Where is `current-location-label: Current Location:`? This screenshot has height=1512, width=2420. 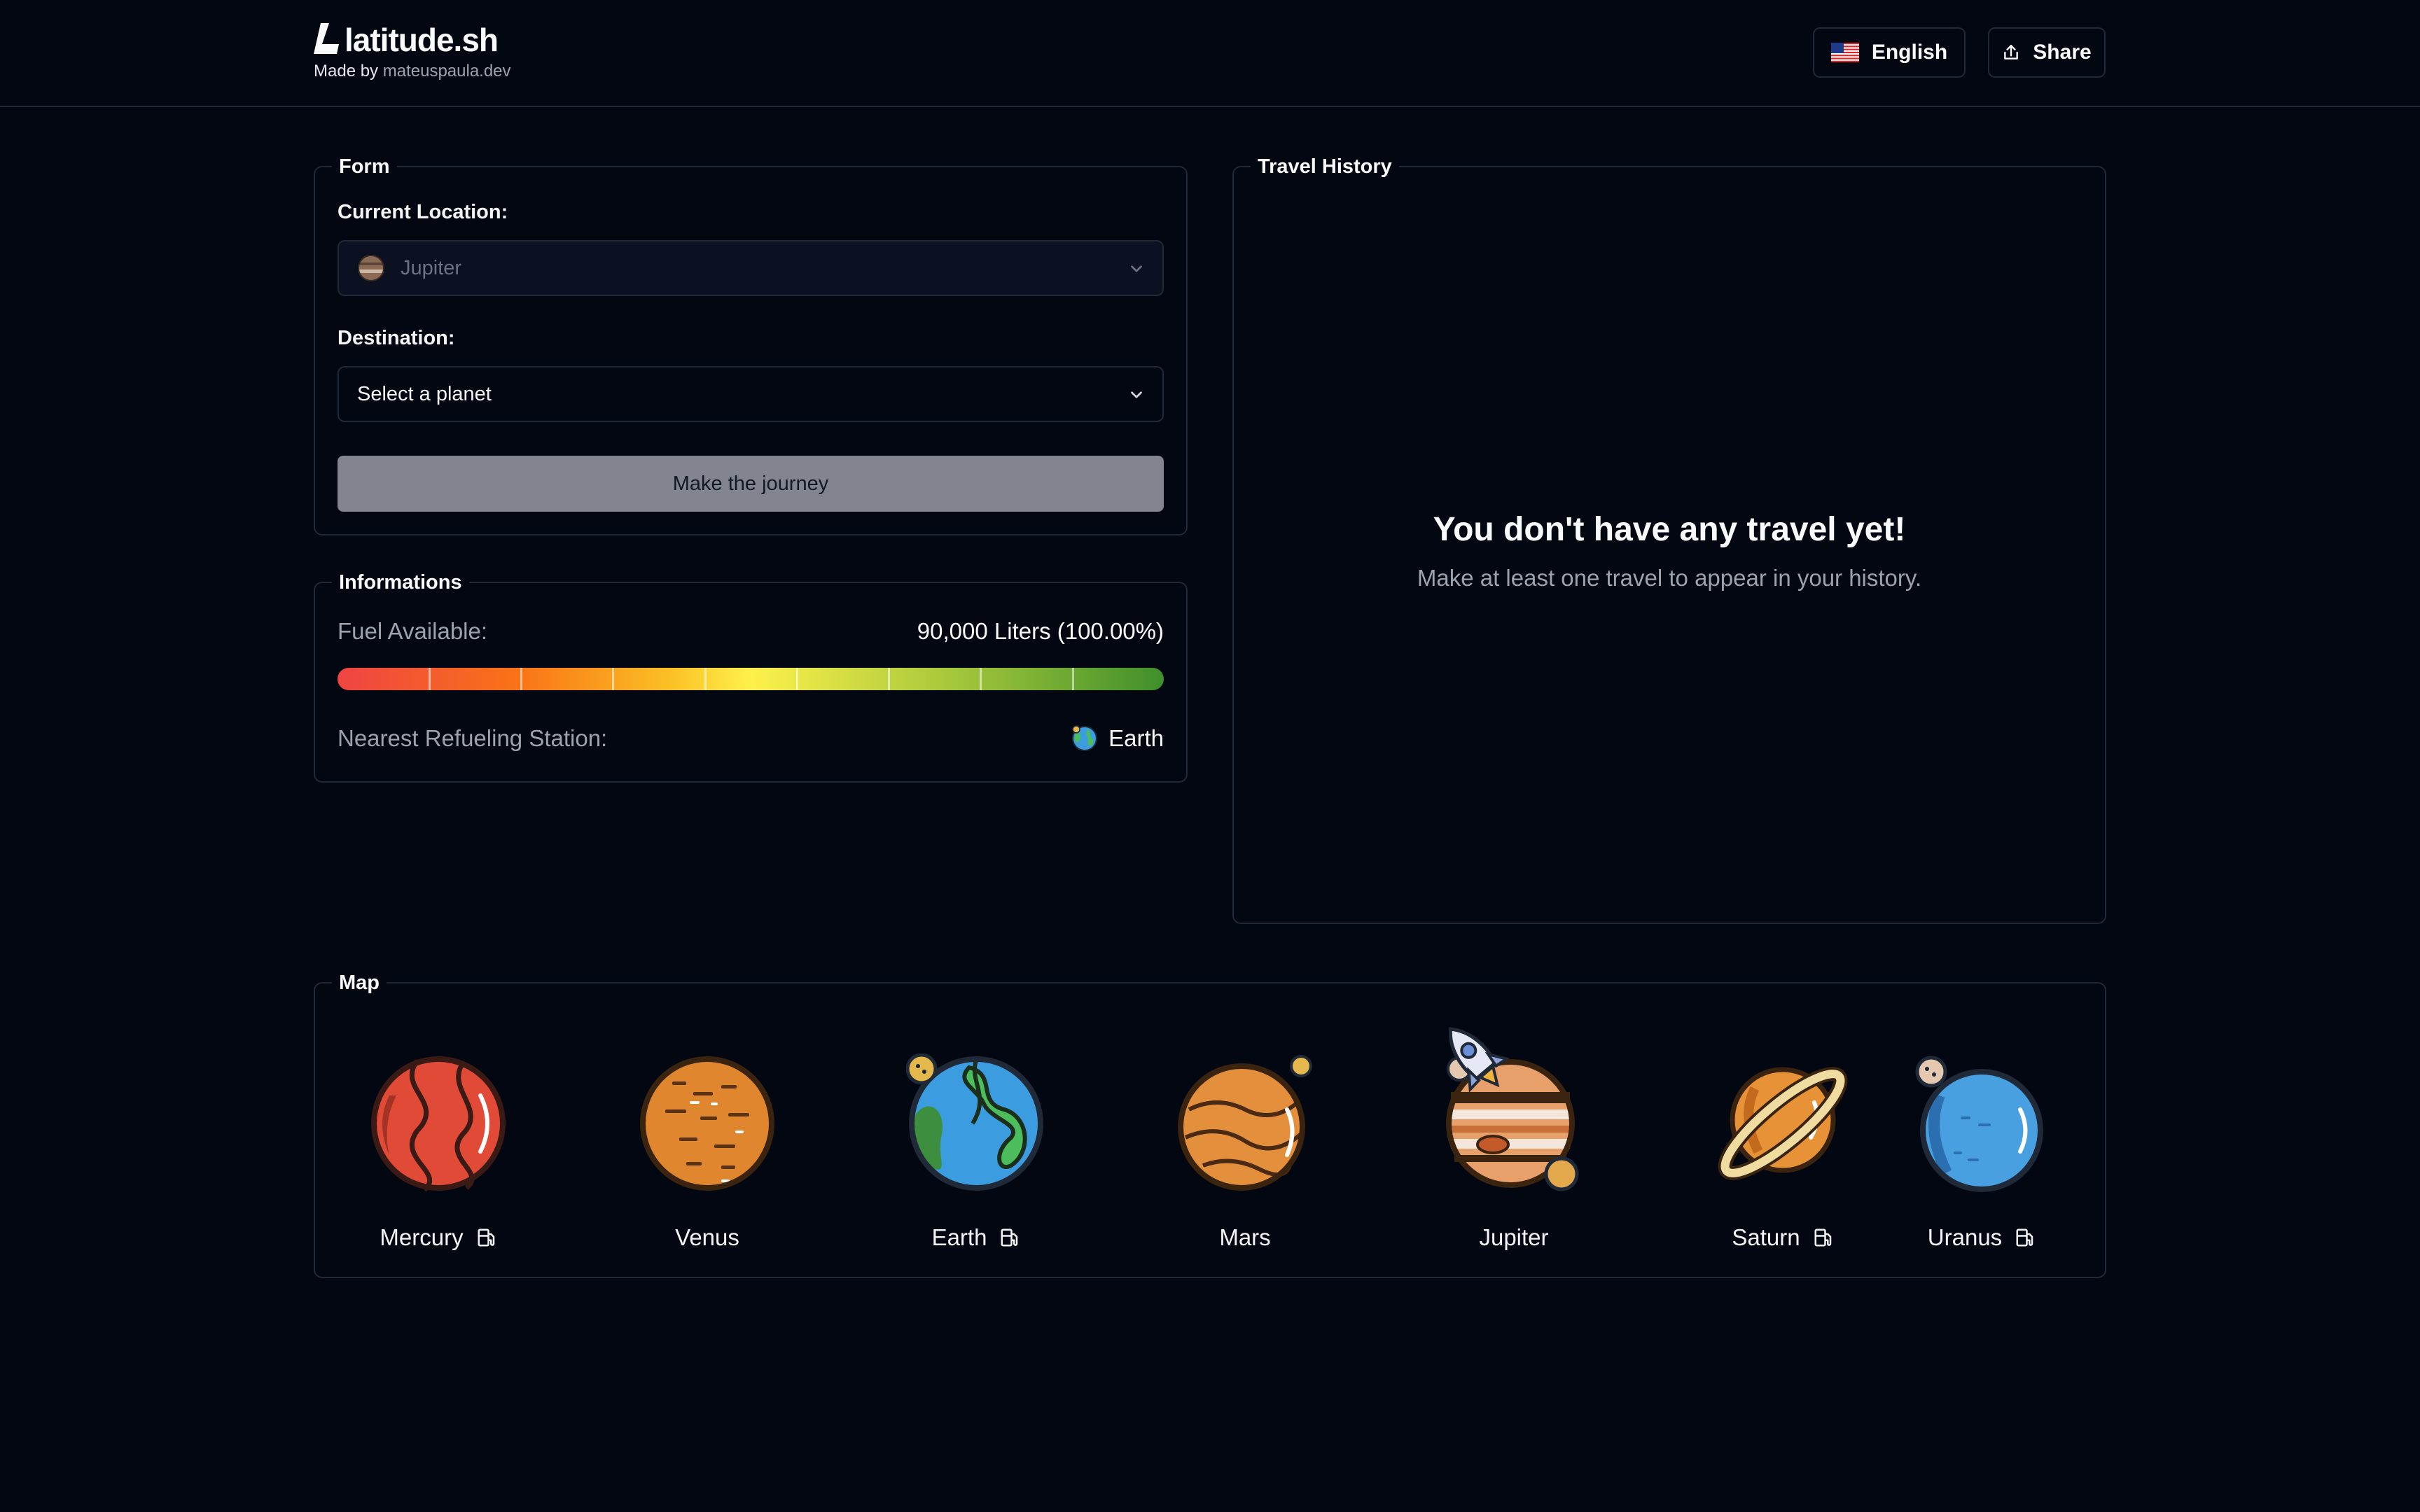
current-location-label: Current Location: is located at coordinates (423, 212).